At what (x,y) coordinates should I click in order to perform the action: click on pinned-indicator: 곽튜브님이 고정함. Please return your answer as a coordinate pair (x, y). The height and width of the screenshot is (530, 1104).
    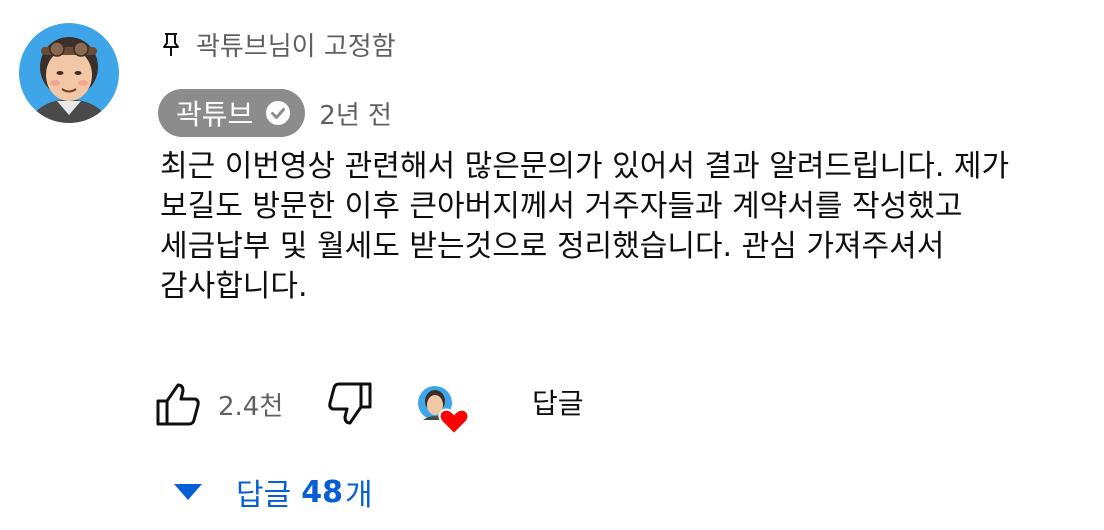
    Looking at the image, I should click on (278, 44).